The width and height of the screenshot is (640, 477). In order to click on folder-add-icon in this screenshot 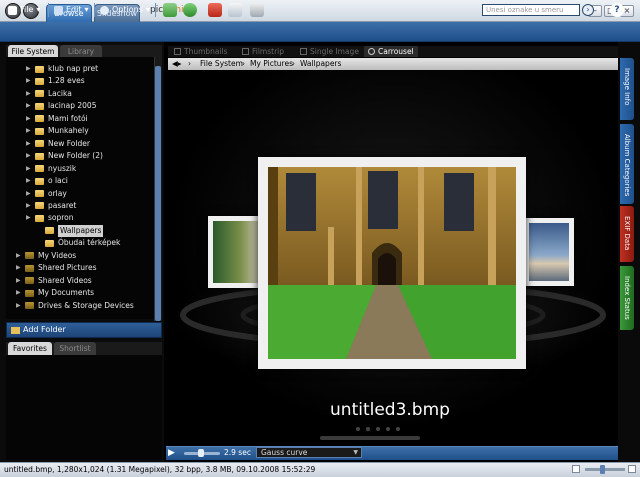, I will do `click(15, 330)`.